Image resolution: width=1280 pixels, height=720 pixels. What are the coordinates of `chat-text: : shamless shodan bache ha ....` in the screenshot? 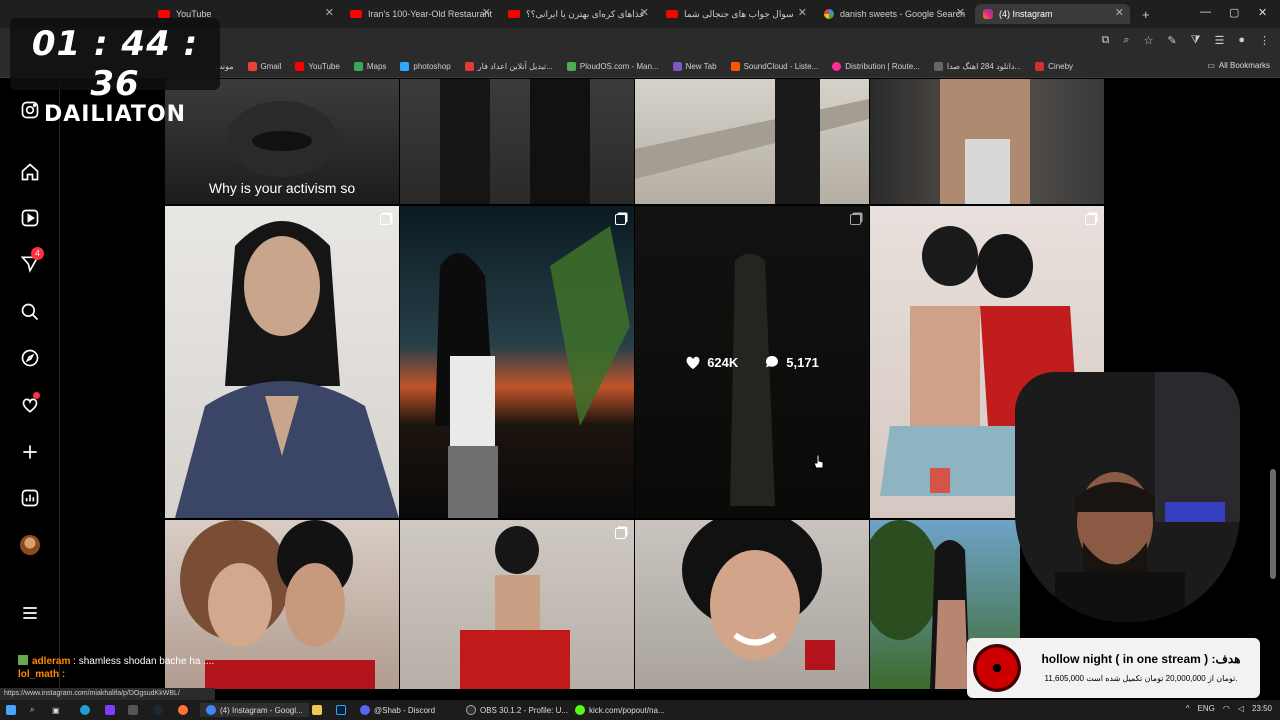 It's located at (144, 661).